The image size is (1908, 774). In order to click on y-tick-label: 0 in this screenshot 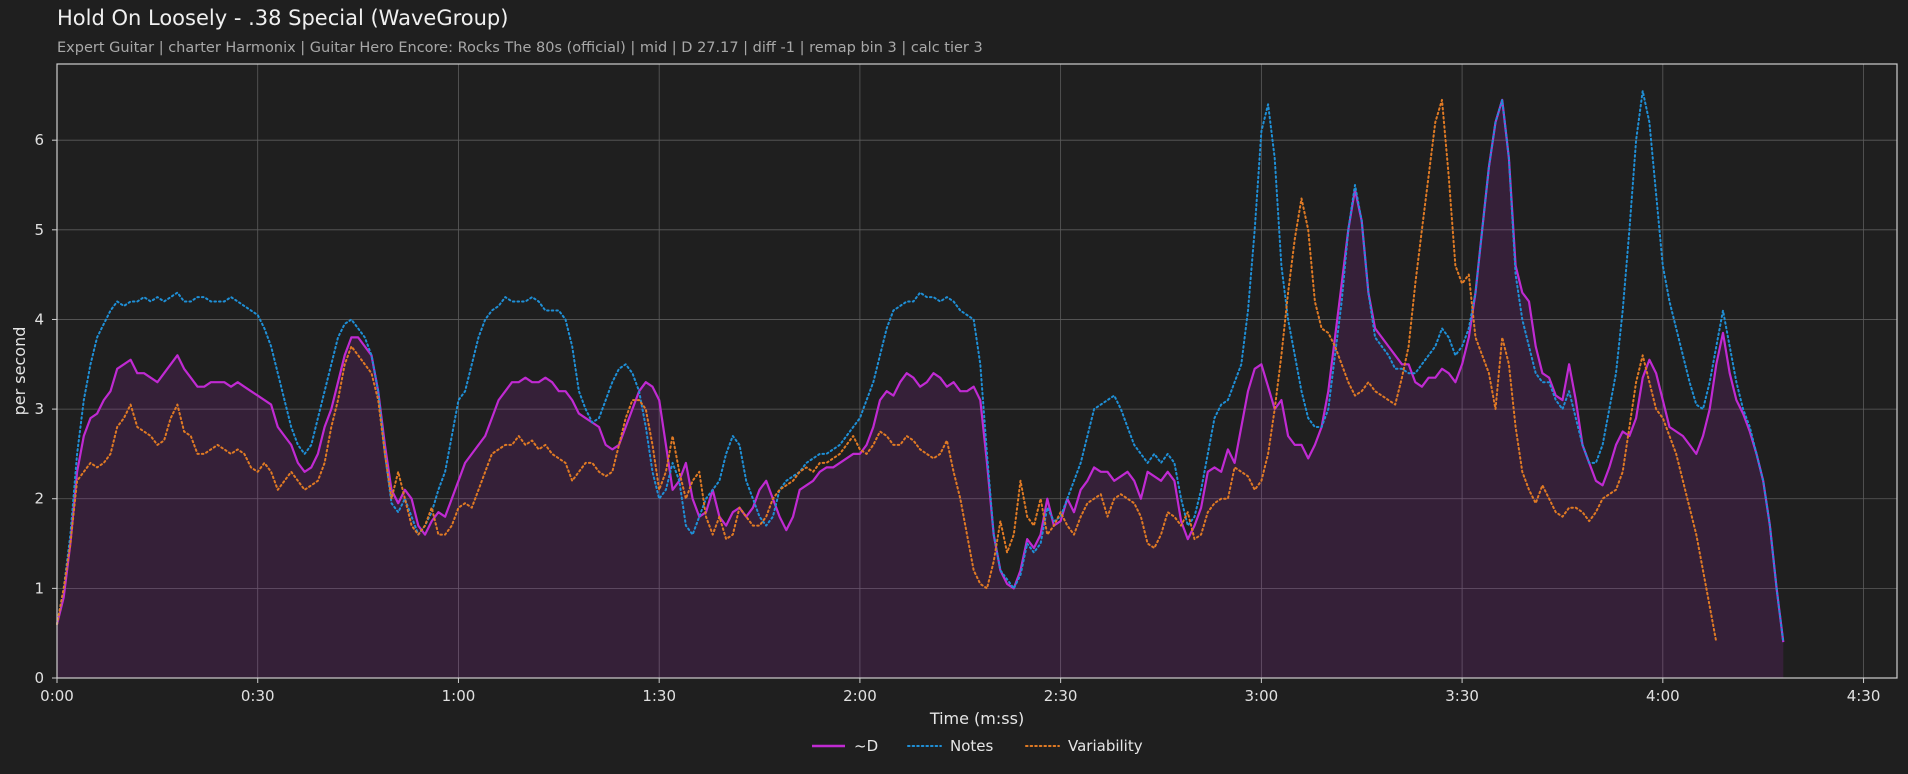, I will do `click(39, 678)`.